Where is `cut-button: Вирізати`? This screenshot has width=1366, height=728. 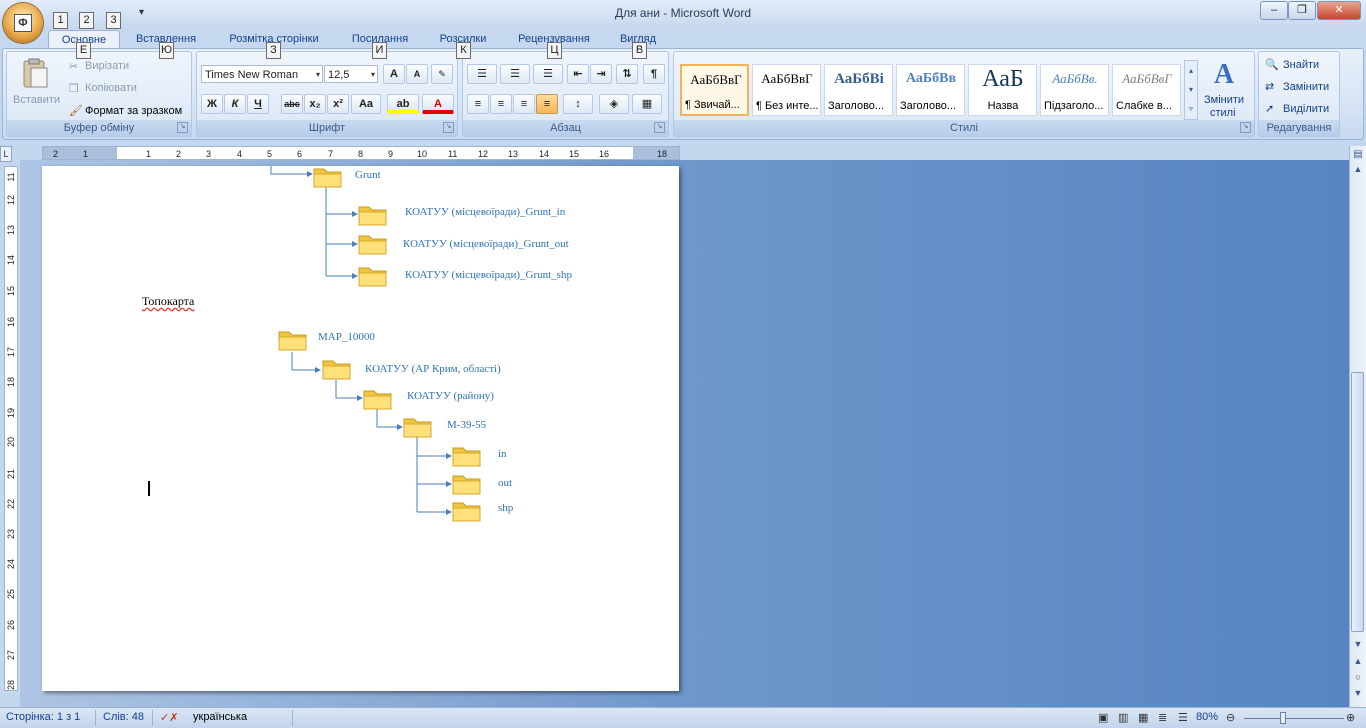 cut-button: Вирізати is located at coordinates (107, 66).